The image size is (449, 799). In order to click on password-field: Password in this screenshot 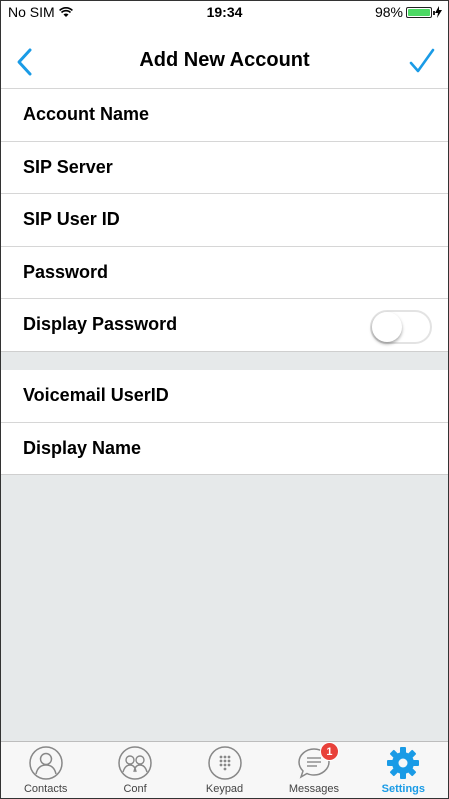, I will do `click(224, 273)`.